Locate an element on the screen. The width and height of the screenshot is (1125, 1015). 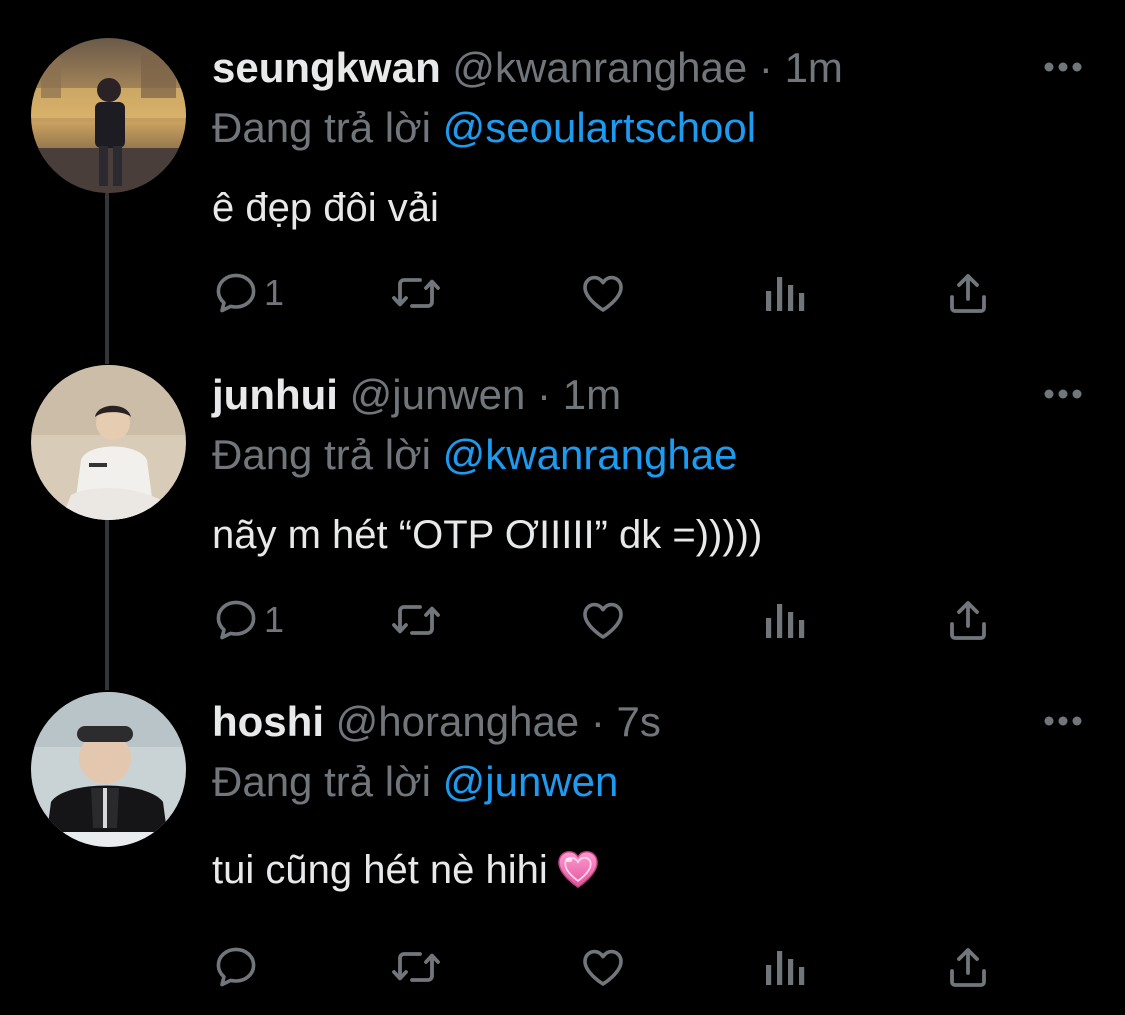
avatar-photo-hoshi is located at coordinates (108, 769).